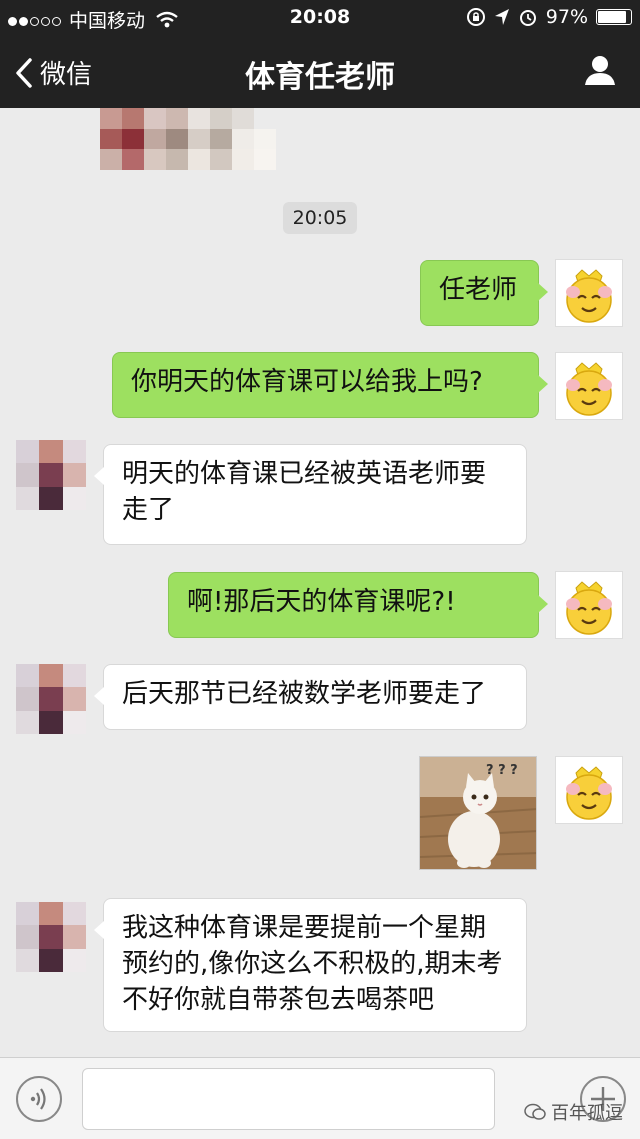 The width and height of the screenshot is (640, 1139). Describe the element at coordinates (304, 492) in the screenshot. I see `message-text: 明天的体育课已经被英语老师要走了` at that location.